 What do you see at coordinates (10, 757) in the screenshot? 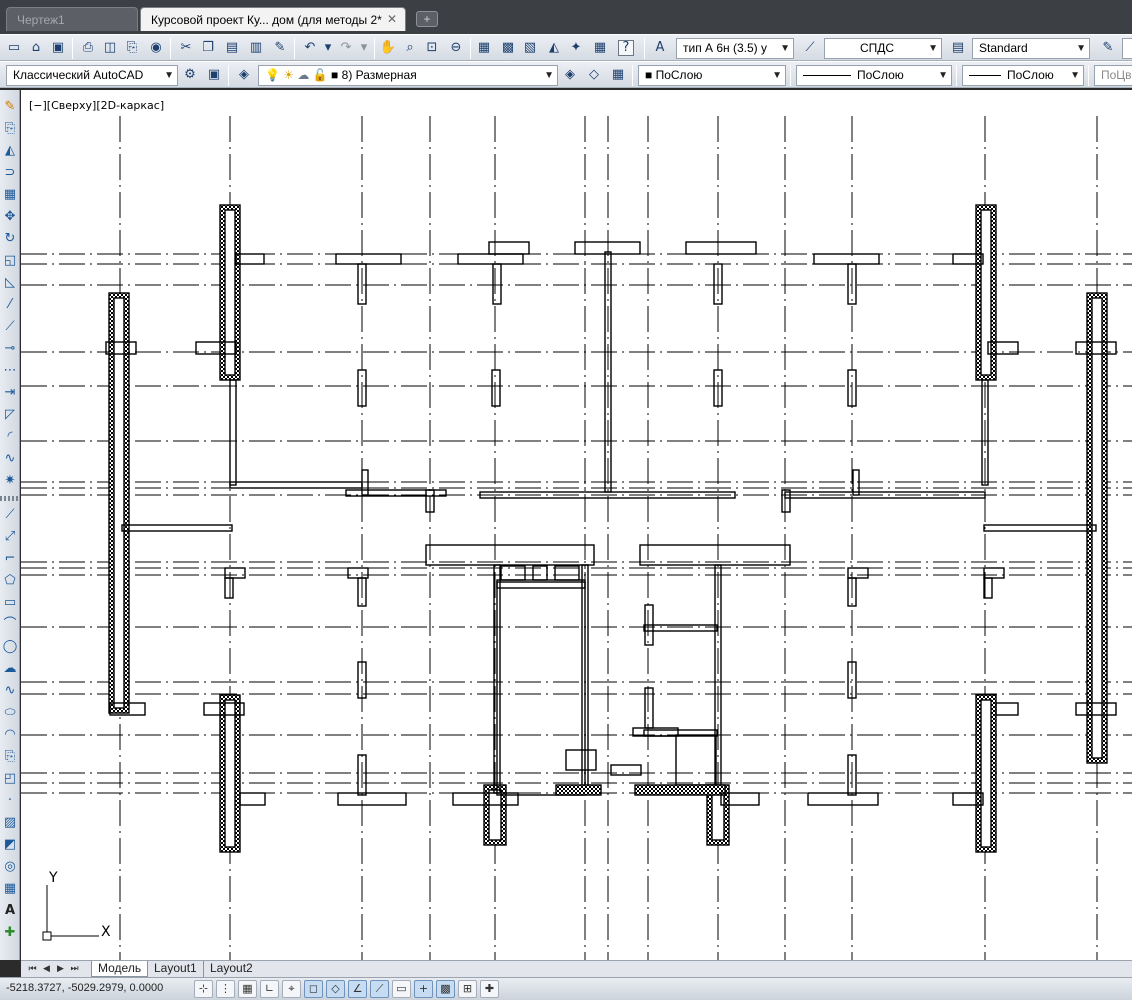
I see `insert-block-icon: ⎘` at bounding box center [10, 757].